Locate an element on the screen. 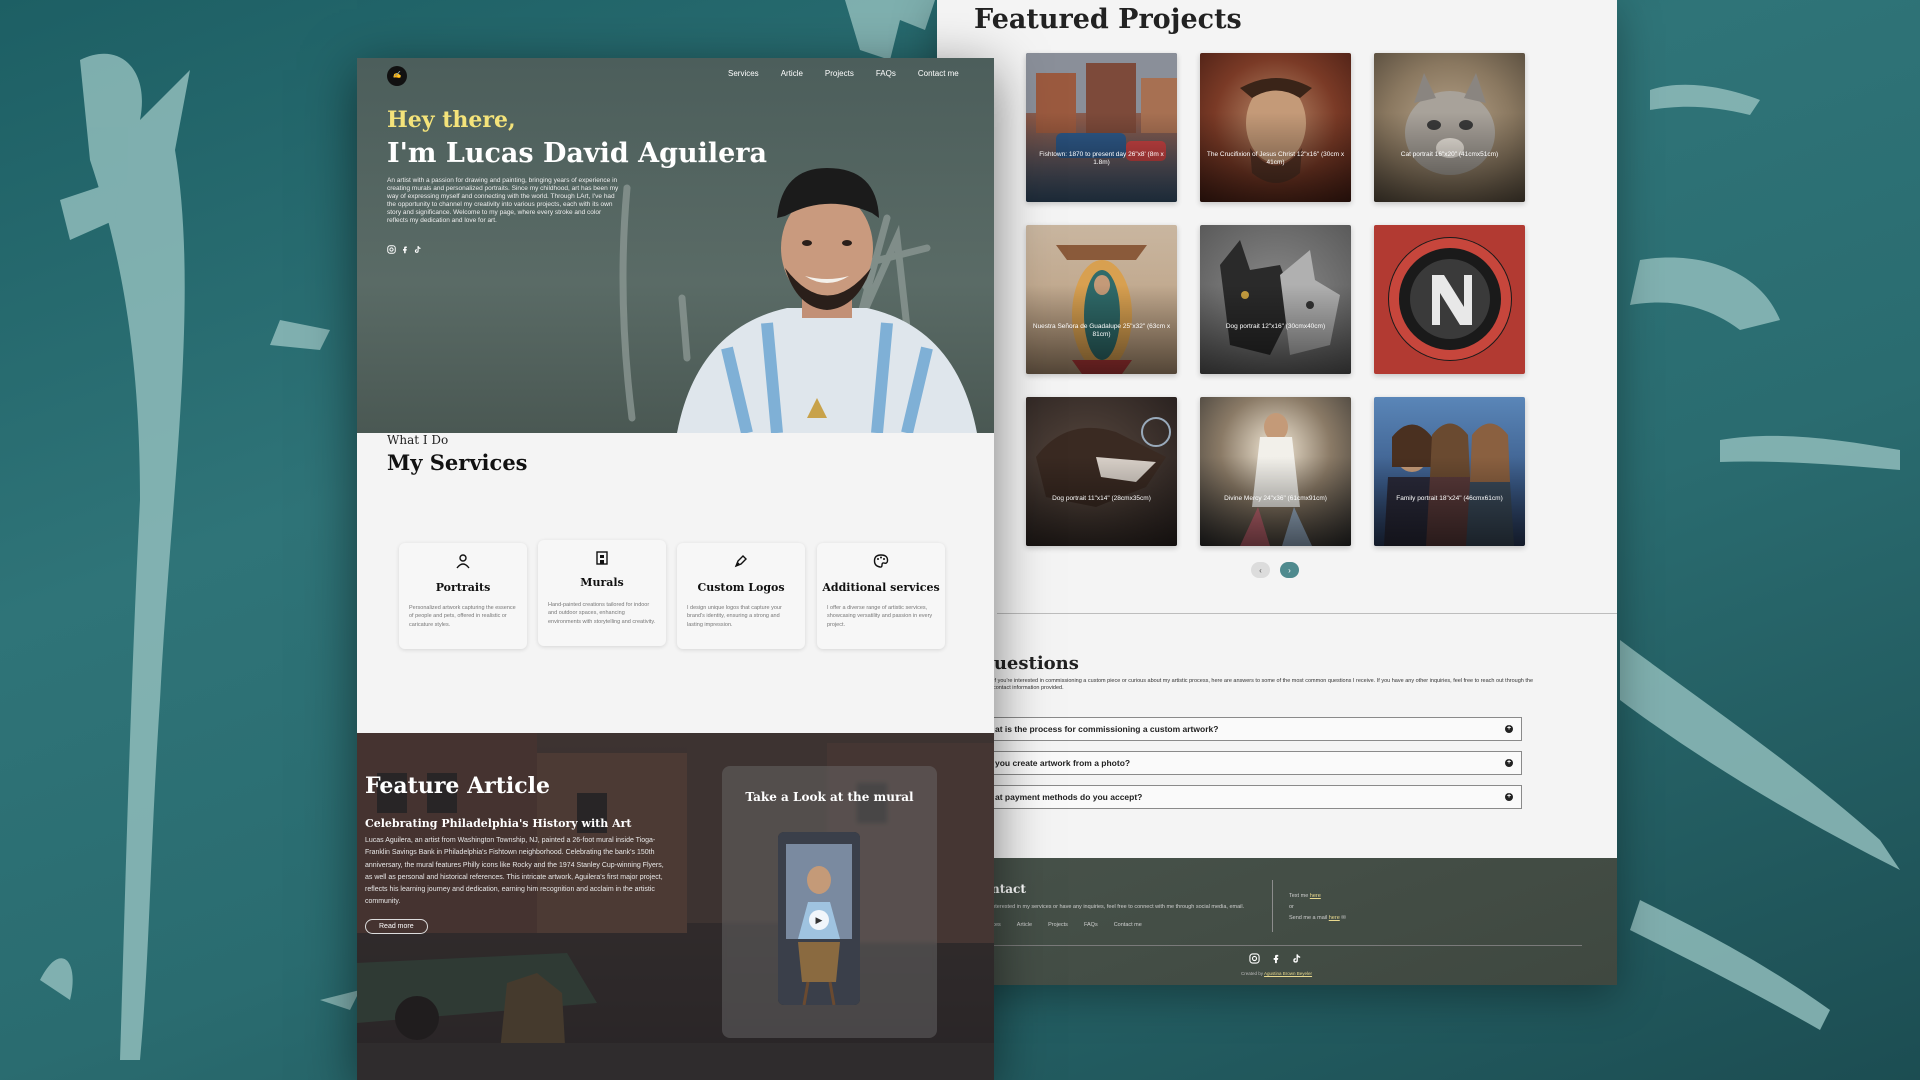 The width and height of the screenshot is (1920, 1080). nav-link-services: Services is located at coordinates (743, 73).